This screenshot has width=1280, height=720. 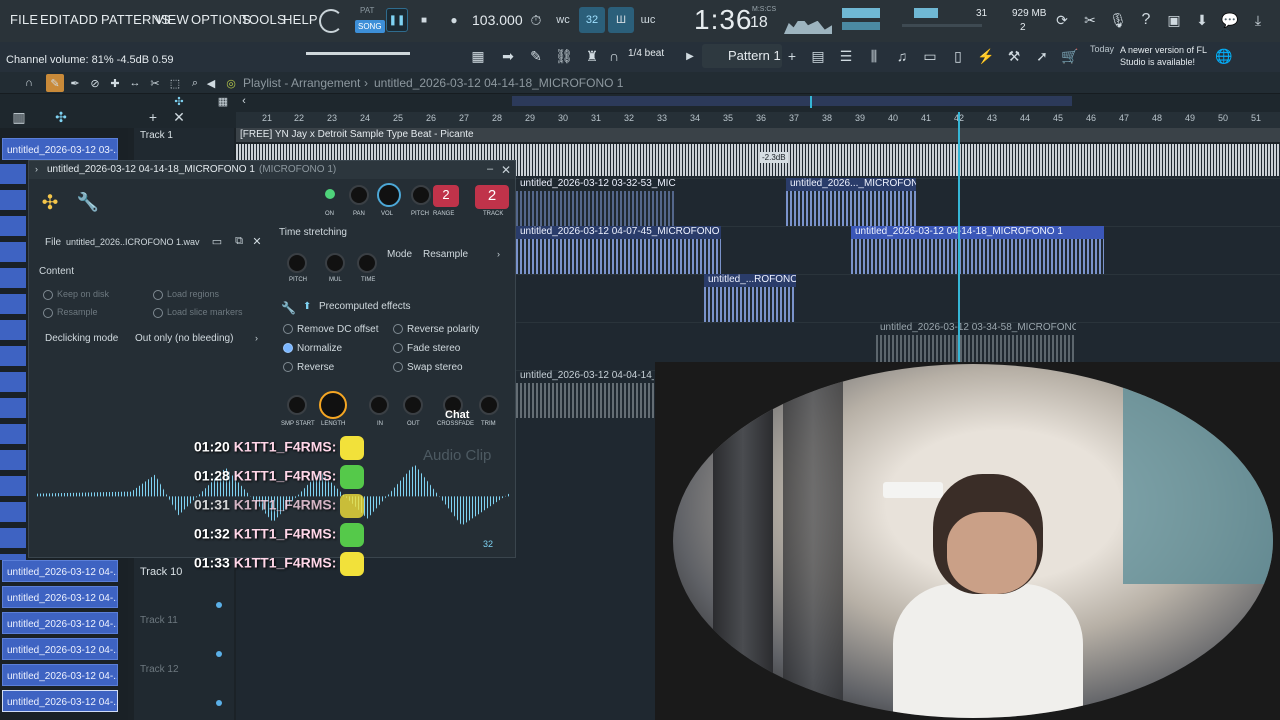 What do you see at coordinates (333, 405) in the screenshot?
I see `length-knob` at bounding box center [333, 405].